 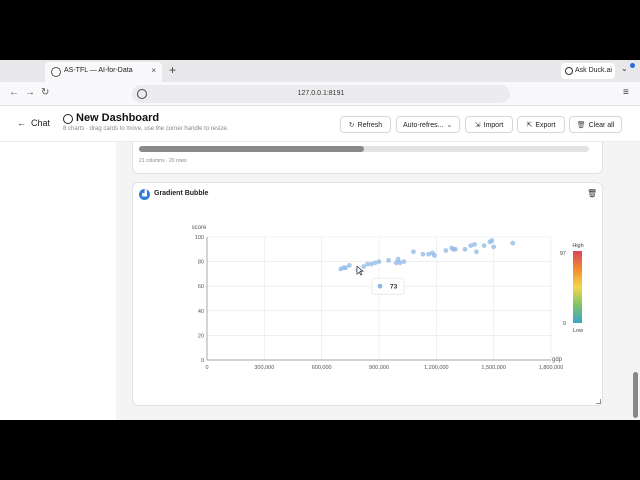 I want to click on y-tick-label: 100, so click(x=199, y=238).